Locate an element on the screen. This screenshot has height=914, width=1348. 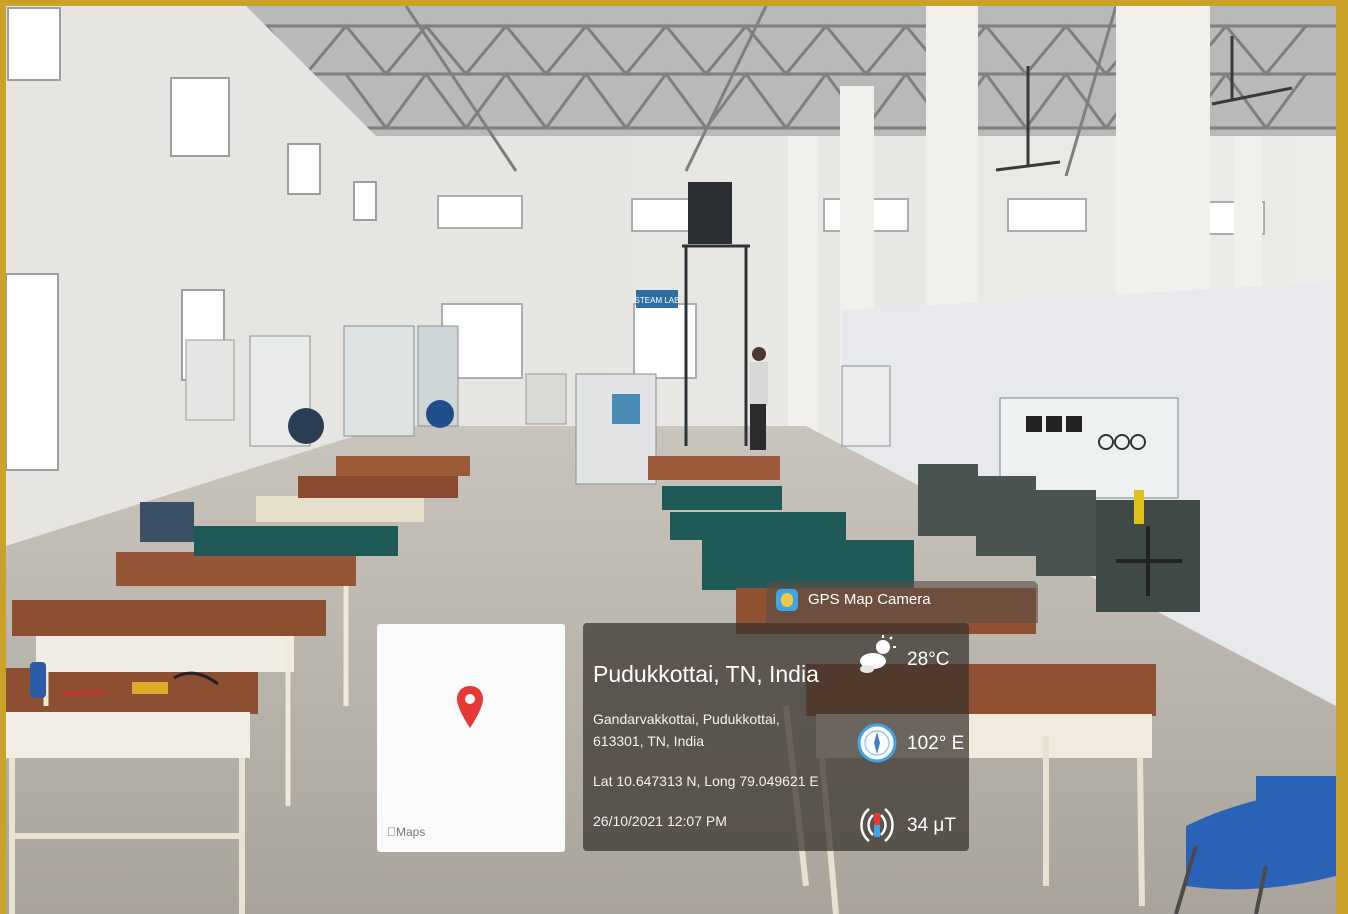
address-line-1: Gandarvakkottai, Pudukkottai, is located at coordinates (686, 719).